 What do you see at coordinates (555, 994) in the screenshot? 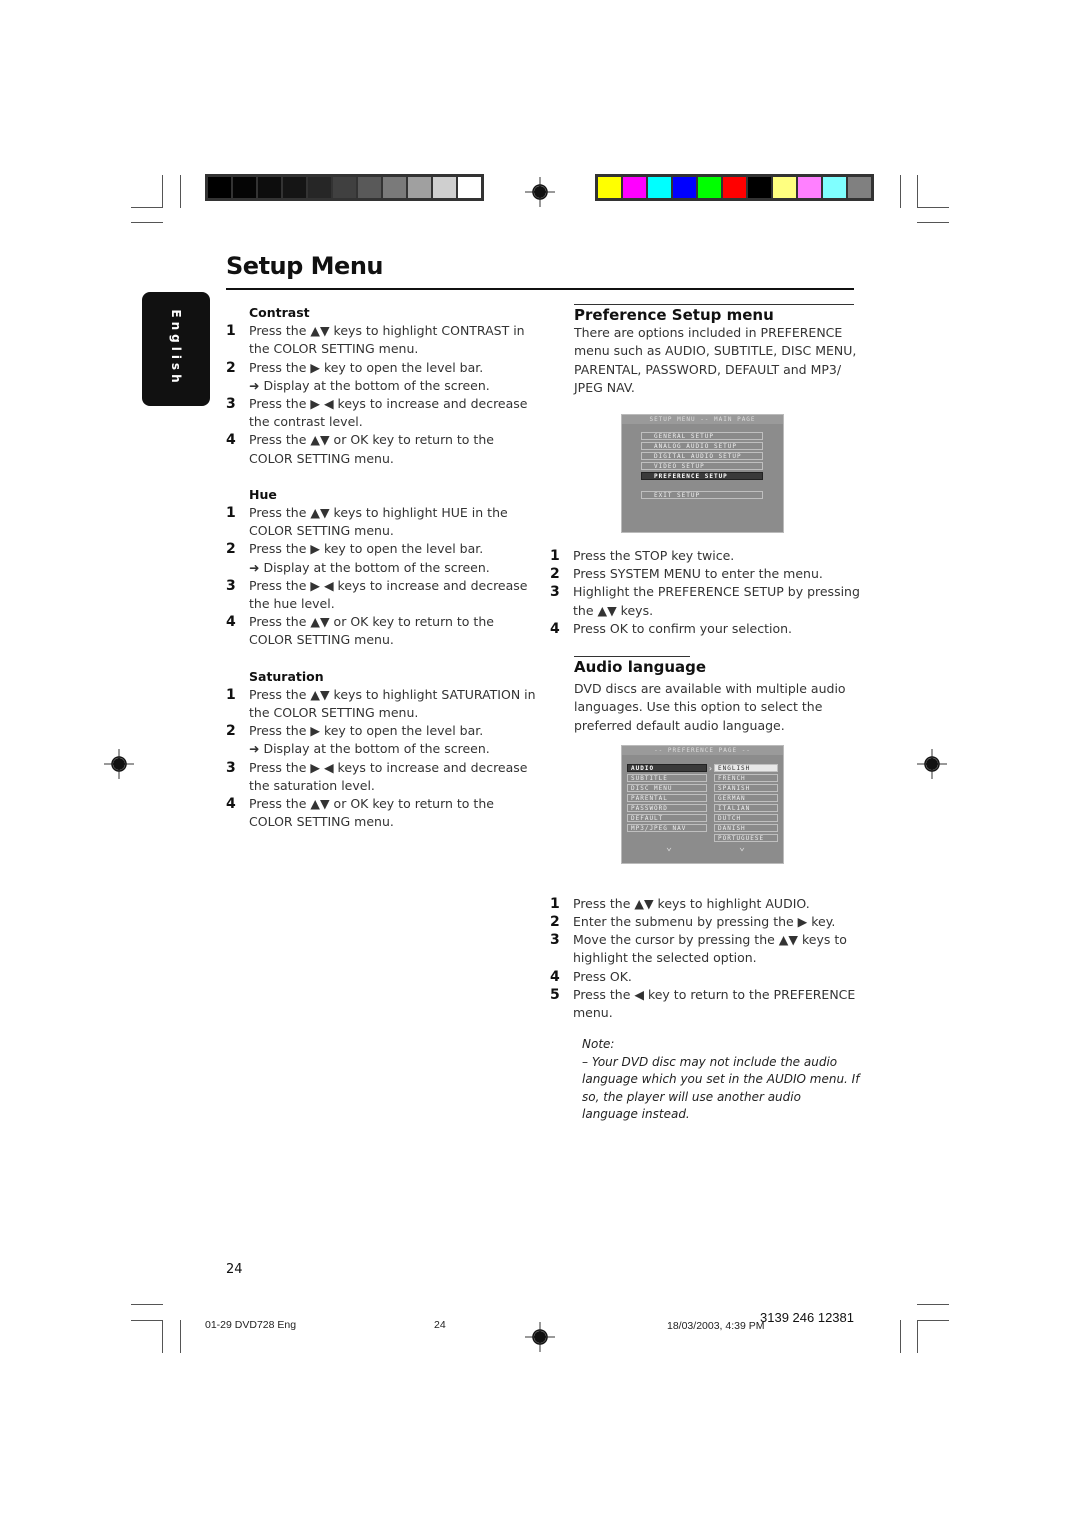
I see `step-number: 5` at bounding box center [555, 994].